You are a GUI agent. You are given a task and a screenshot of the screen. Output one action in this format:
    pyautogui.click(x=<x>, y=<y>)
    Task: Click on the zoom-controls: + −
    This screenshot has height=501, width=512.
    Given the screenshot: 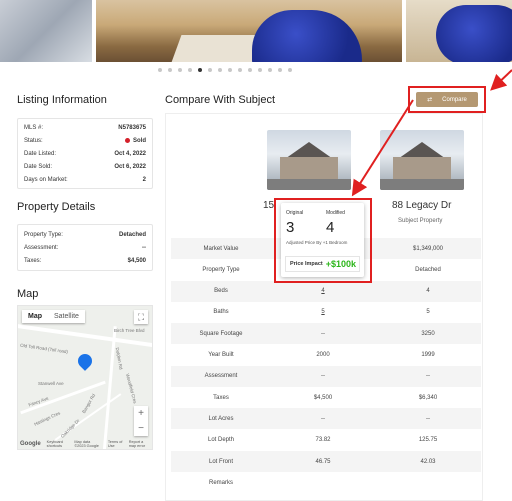 What is the action you would take?
    pyautogui.click(x=141, y=421)
    